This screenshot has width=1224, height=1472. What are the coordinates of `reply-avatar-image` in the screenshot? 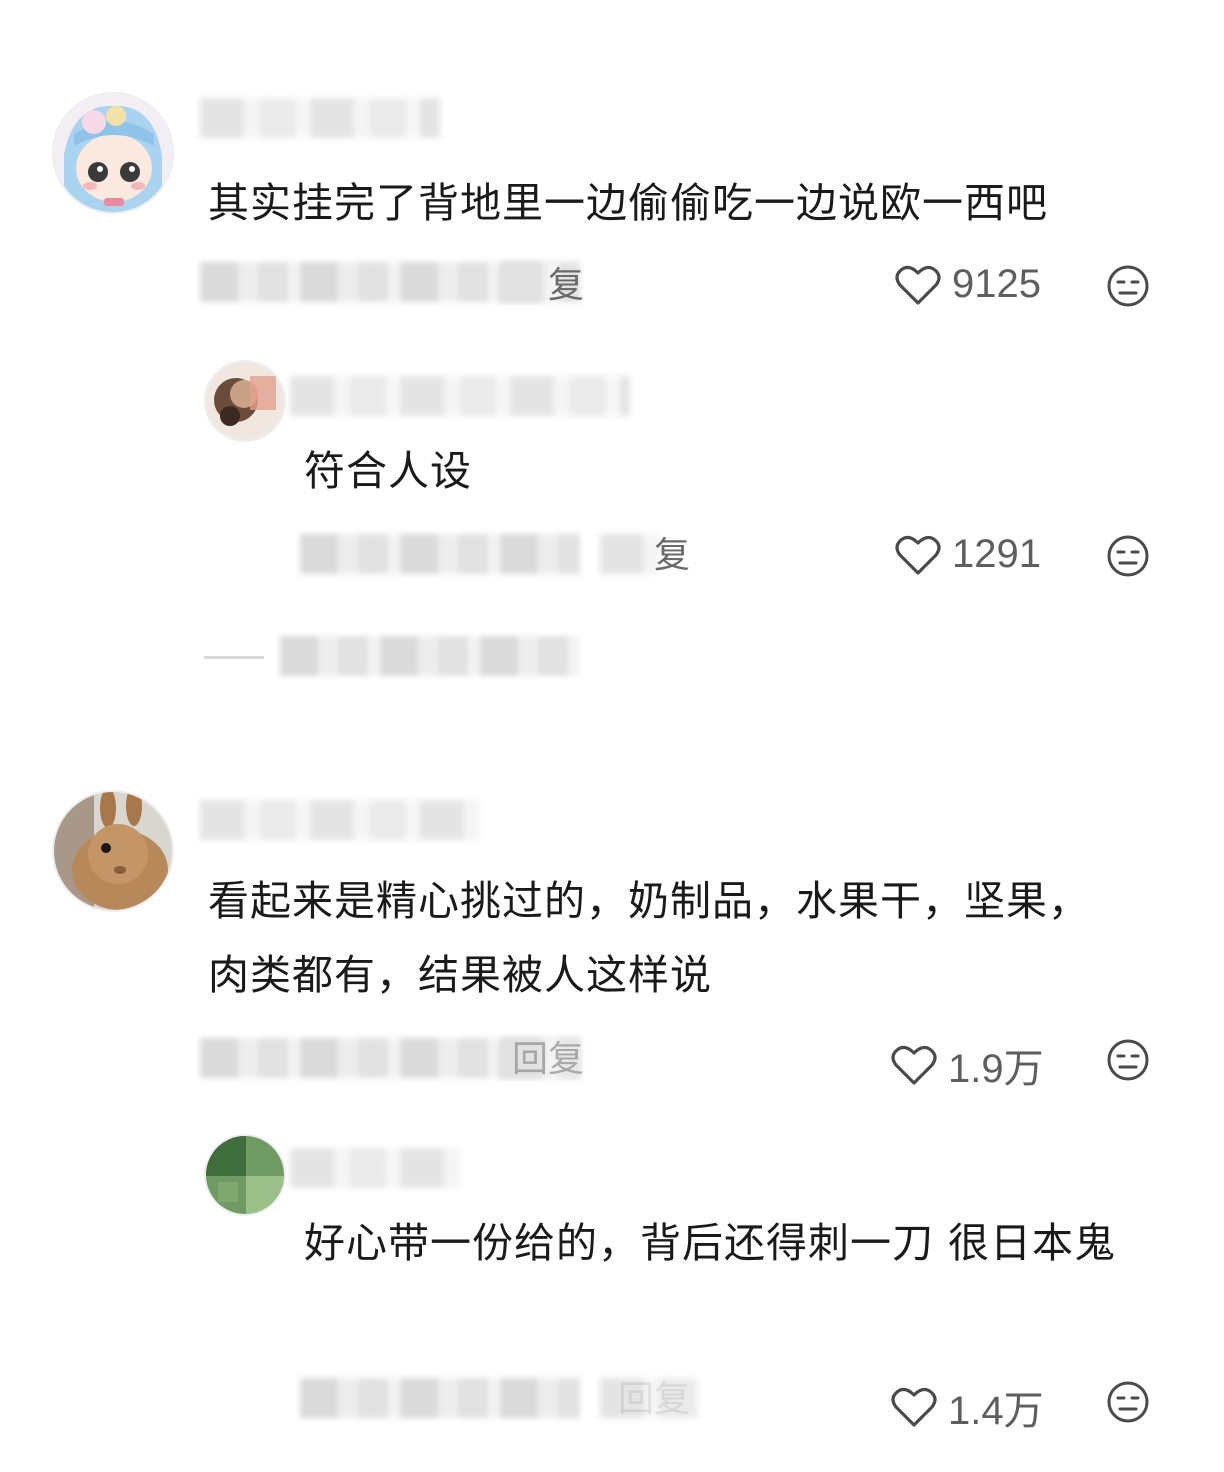 It's located at (245, 1175).